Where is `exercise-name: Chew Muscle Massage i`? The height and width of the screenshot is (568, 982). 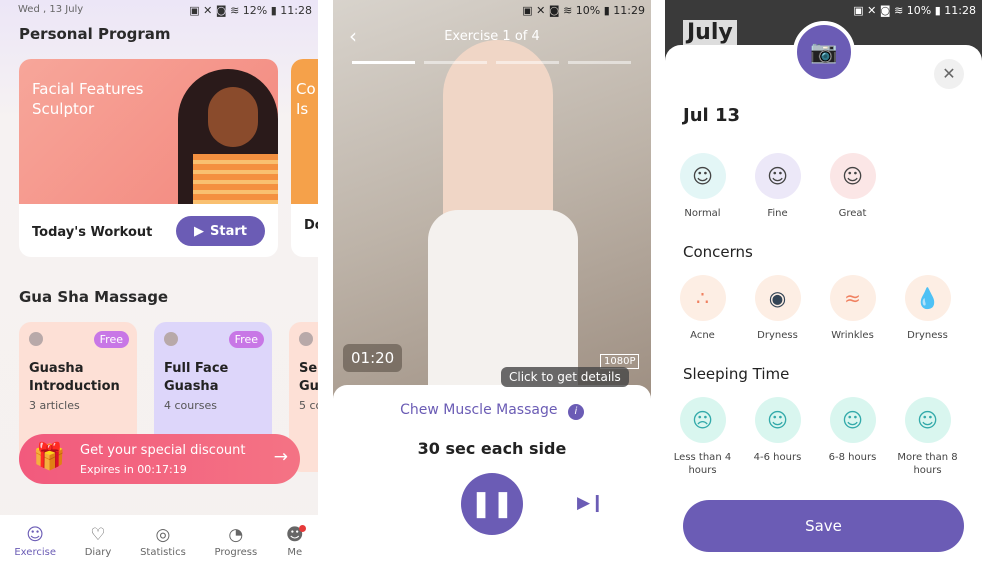
exercise-name: Chew Muscle Massage i is located at coordinates (492, 411).